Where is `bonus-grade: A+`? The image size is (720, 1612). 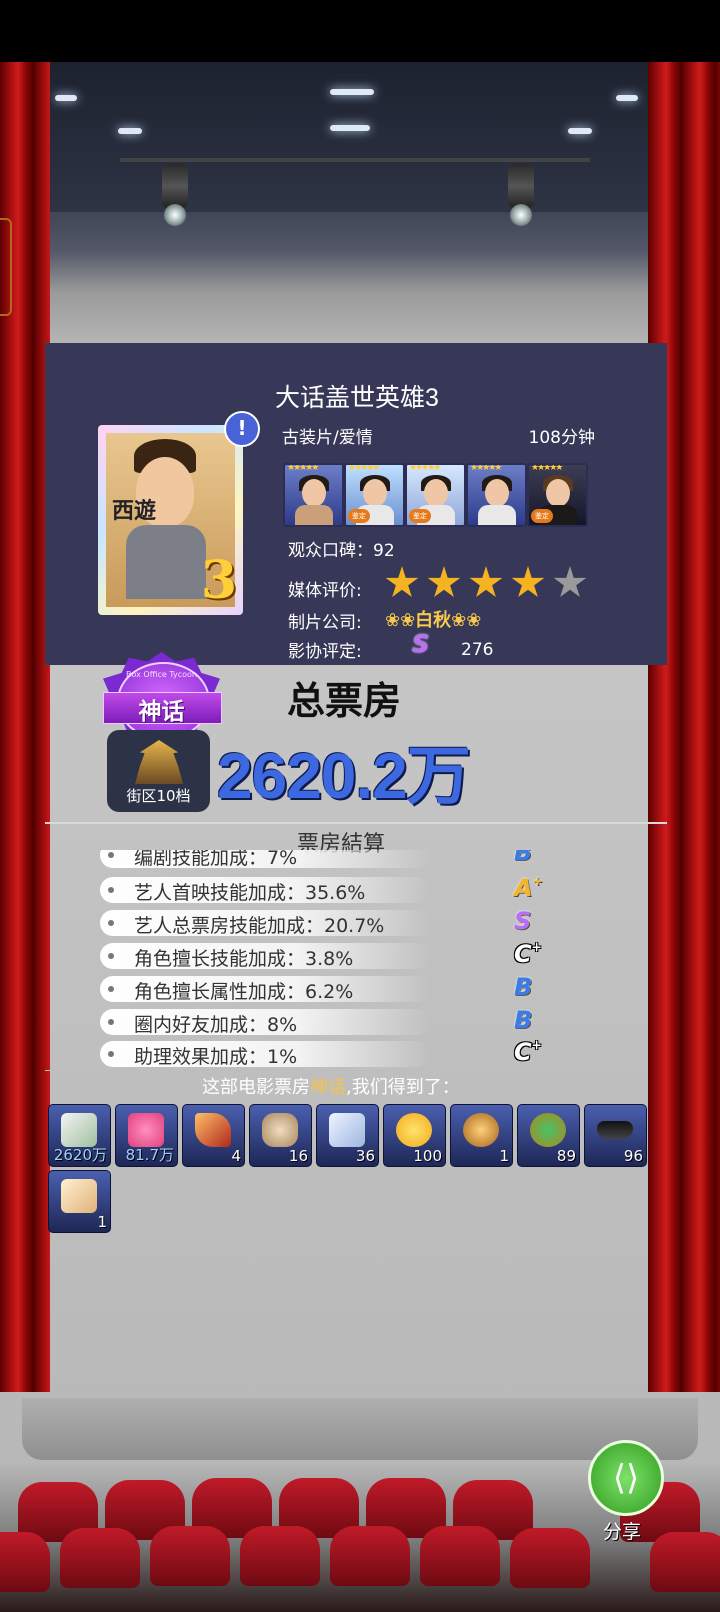 bonus-grade: A+ is located at coordinates (528, 888).